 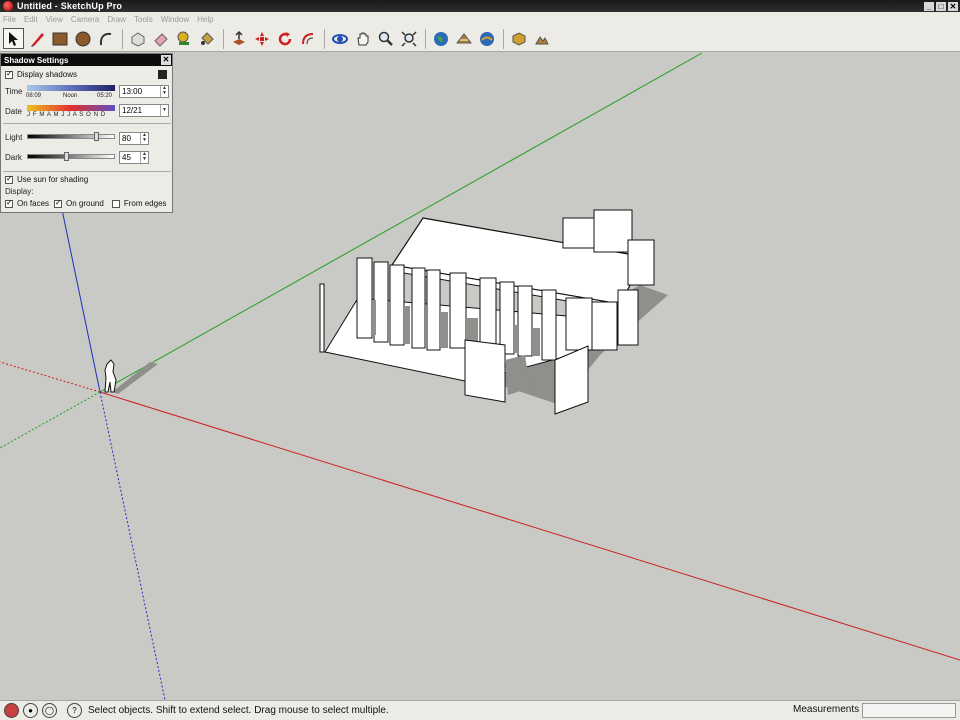 I want to click on menu-draw: Draw, so click(x=116, y=19).